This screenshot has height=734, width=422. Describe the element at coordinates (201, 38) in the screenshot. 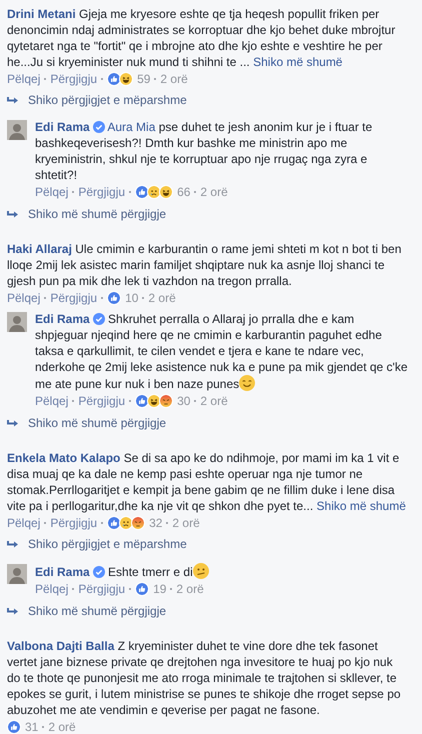

I see `comment-text: Drini Metani Gjeja me kryesore eshte qe tja heqesh popullit friken per denoncimin ndaj administrates se korroptuar dhe kjo behet duke mbrojtur qytetaret nga te "fortit" qe i mbrojne ato dhe kjo eshte e veshtire he per he...Ju si kryeminister nuk mund ti shihni te ... Shiko më shumë` at that location.